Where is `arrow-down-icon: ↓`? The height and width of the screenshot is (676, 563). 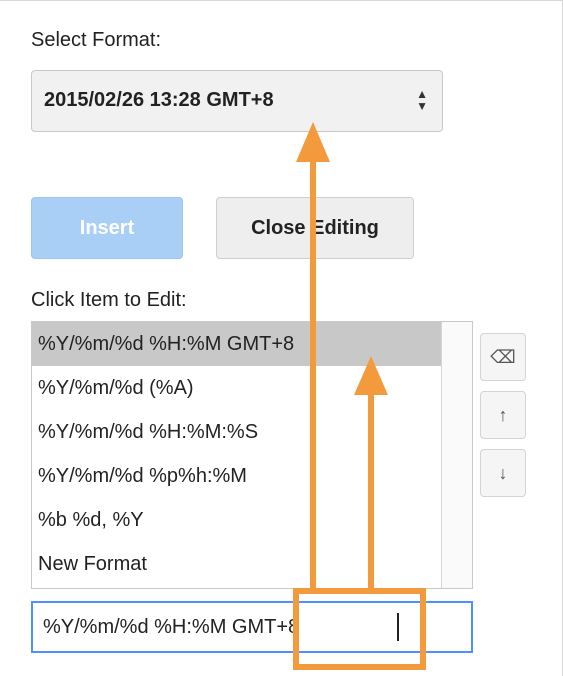
arrow-down-icon: ↓ is located at coordinates (503, 472).